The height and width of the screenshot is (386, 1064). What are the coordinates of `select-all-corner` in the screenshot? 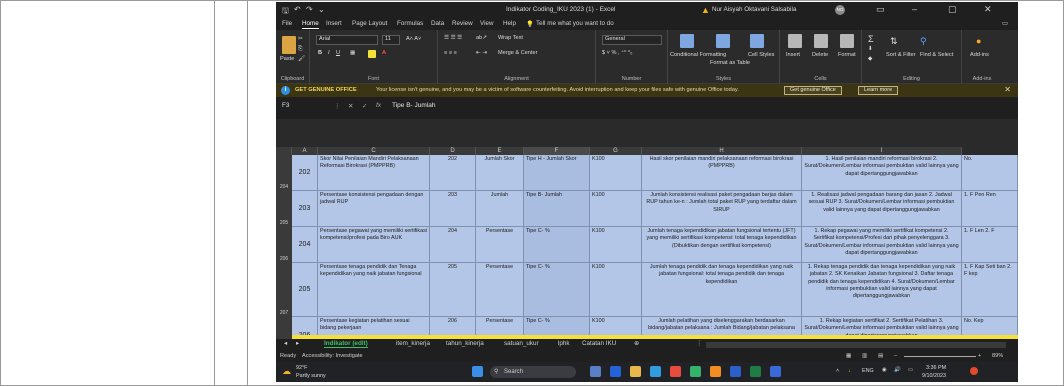 It's located at (284, 151).